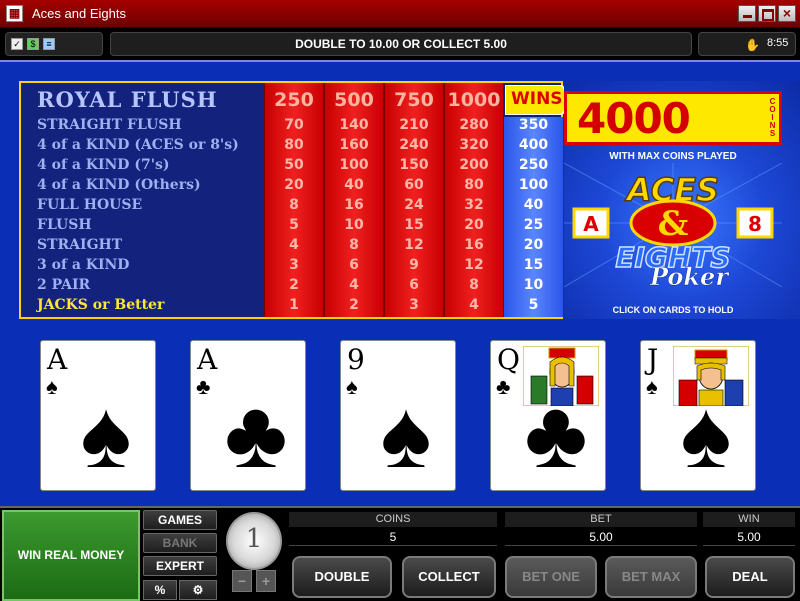 This screenshot has height=601, width=800. What do you see at coordinates (752, 45) in the screenshot?
I see `sound-icon: ✋` at bounding box center [752, 45].